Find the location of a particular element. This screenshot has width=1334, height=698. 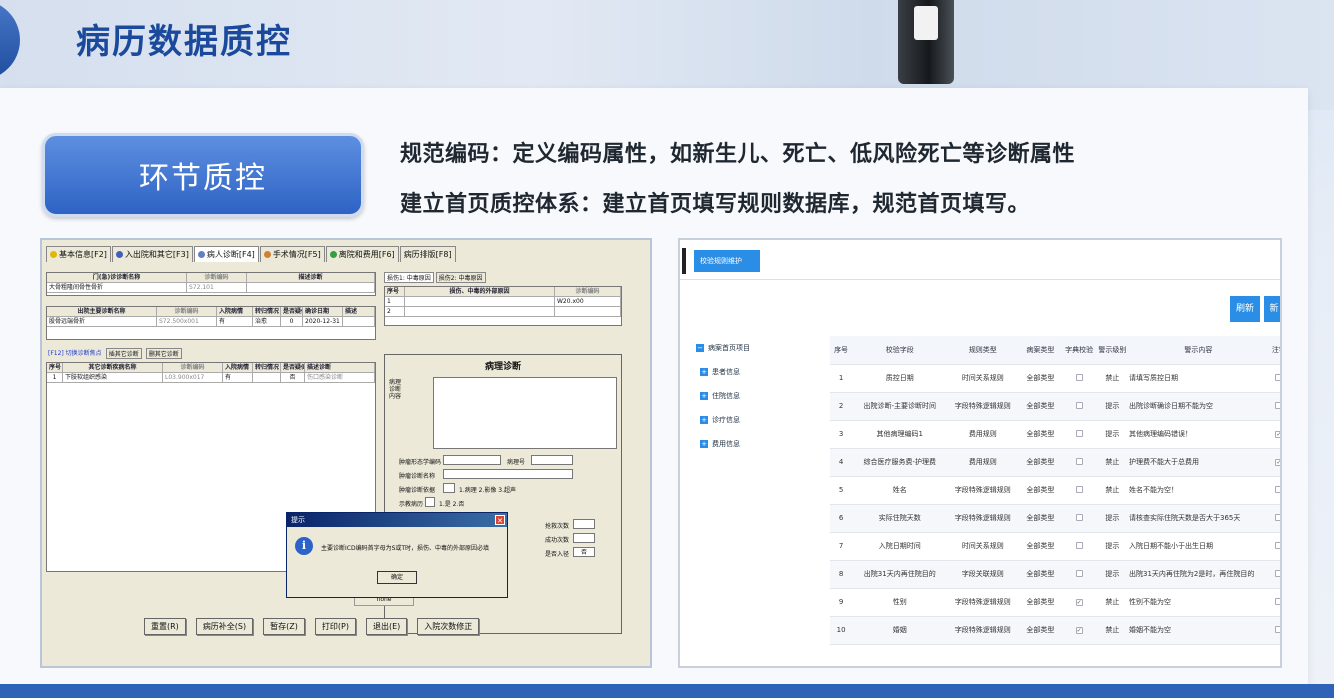

row-field: 综合医疗服务费-护理费 is located at coordinates (900, 462).